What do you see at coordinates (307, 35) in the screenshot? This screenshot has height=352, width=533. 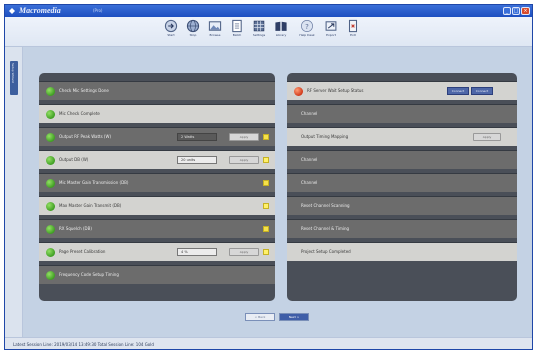 I see `toolbar-label: Help Desk` at bounding box center [307, 35].